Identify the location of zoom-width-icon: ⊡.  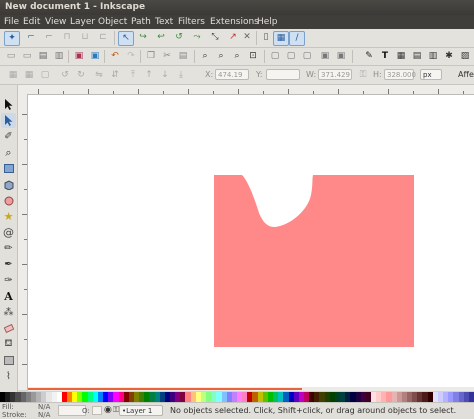
(253, 56).